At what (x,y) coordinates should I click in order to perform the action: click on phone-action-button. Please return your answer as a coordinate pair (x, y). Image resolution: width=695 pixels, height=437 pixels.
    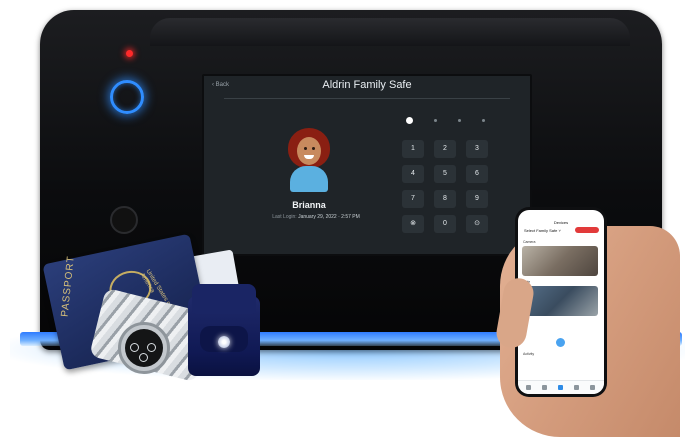
    Looking at the image, I should click on (587, 230).